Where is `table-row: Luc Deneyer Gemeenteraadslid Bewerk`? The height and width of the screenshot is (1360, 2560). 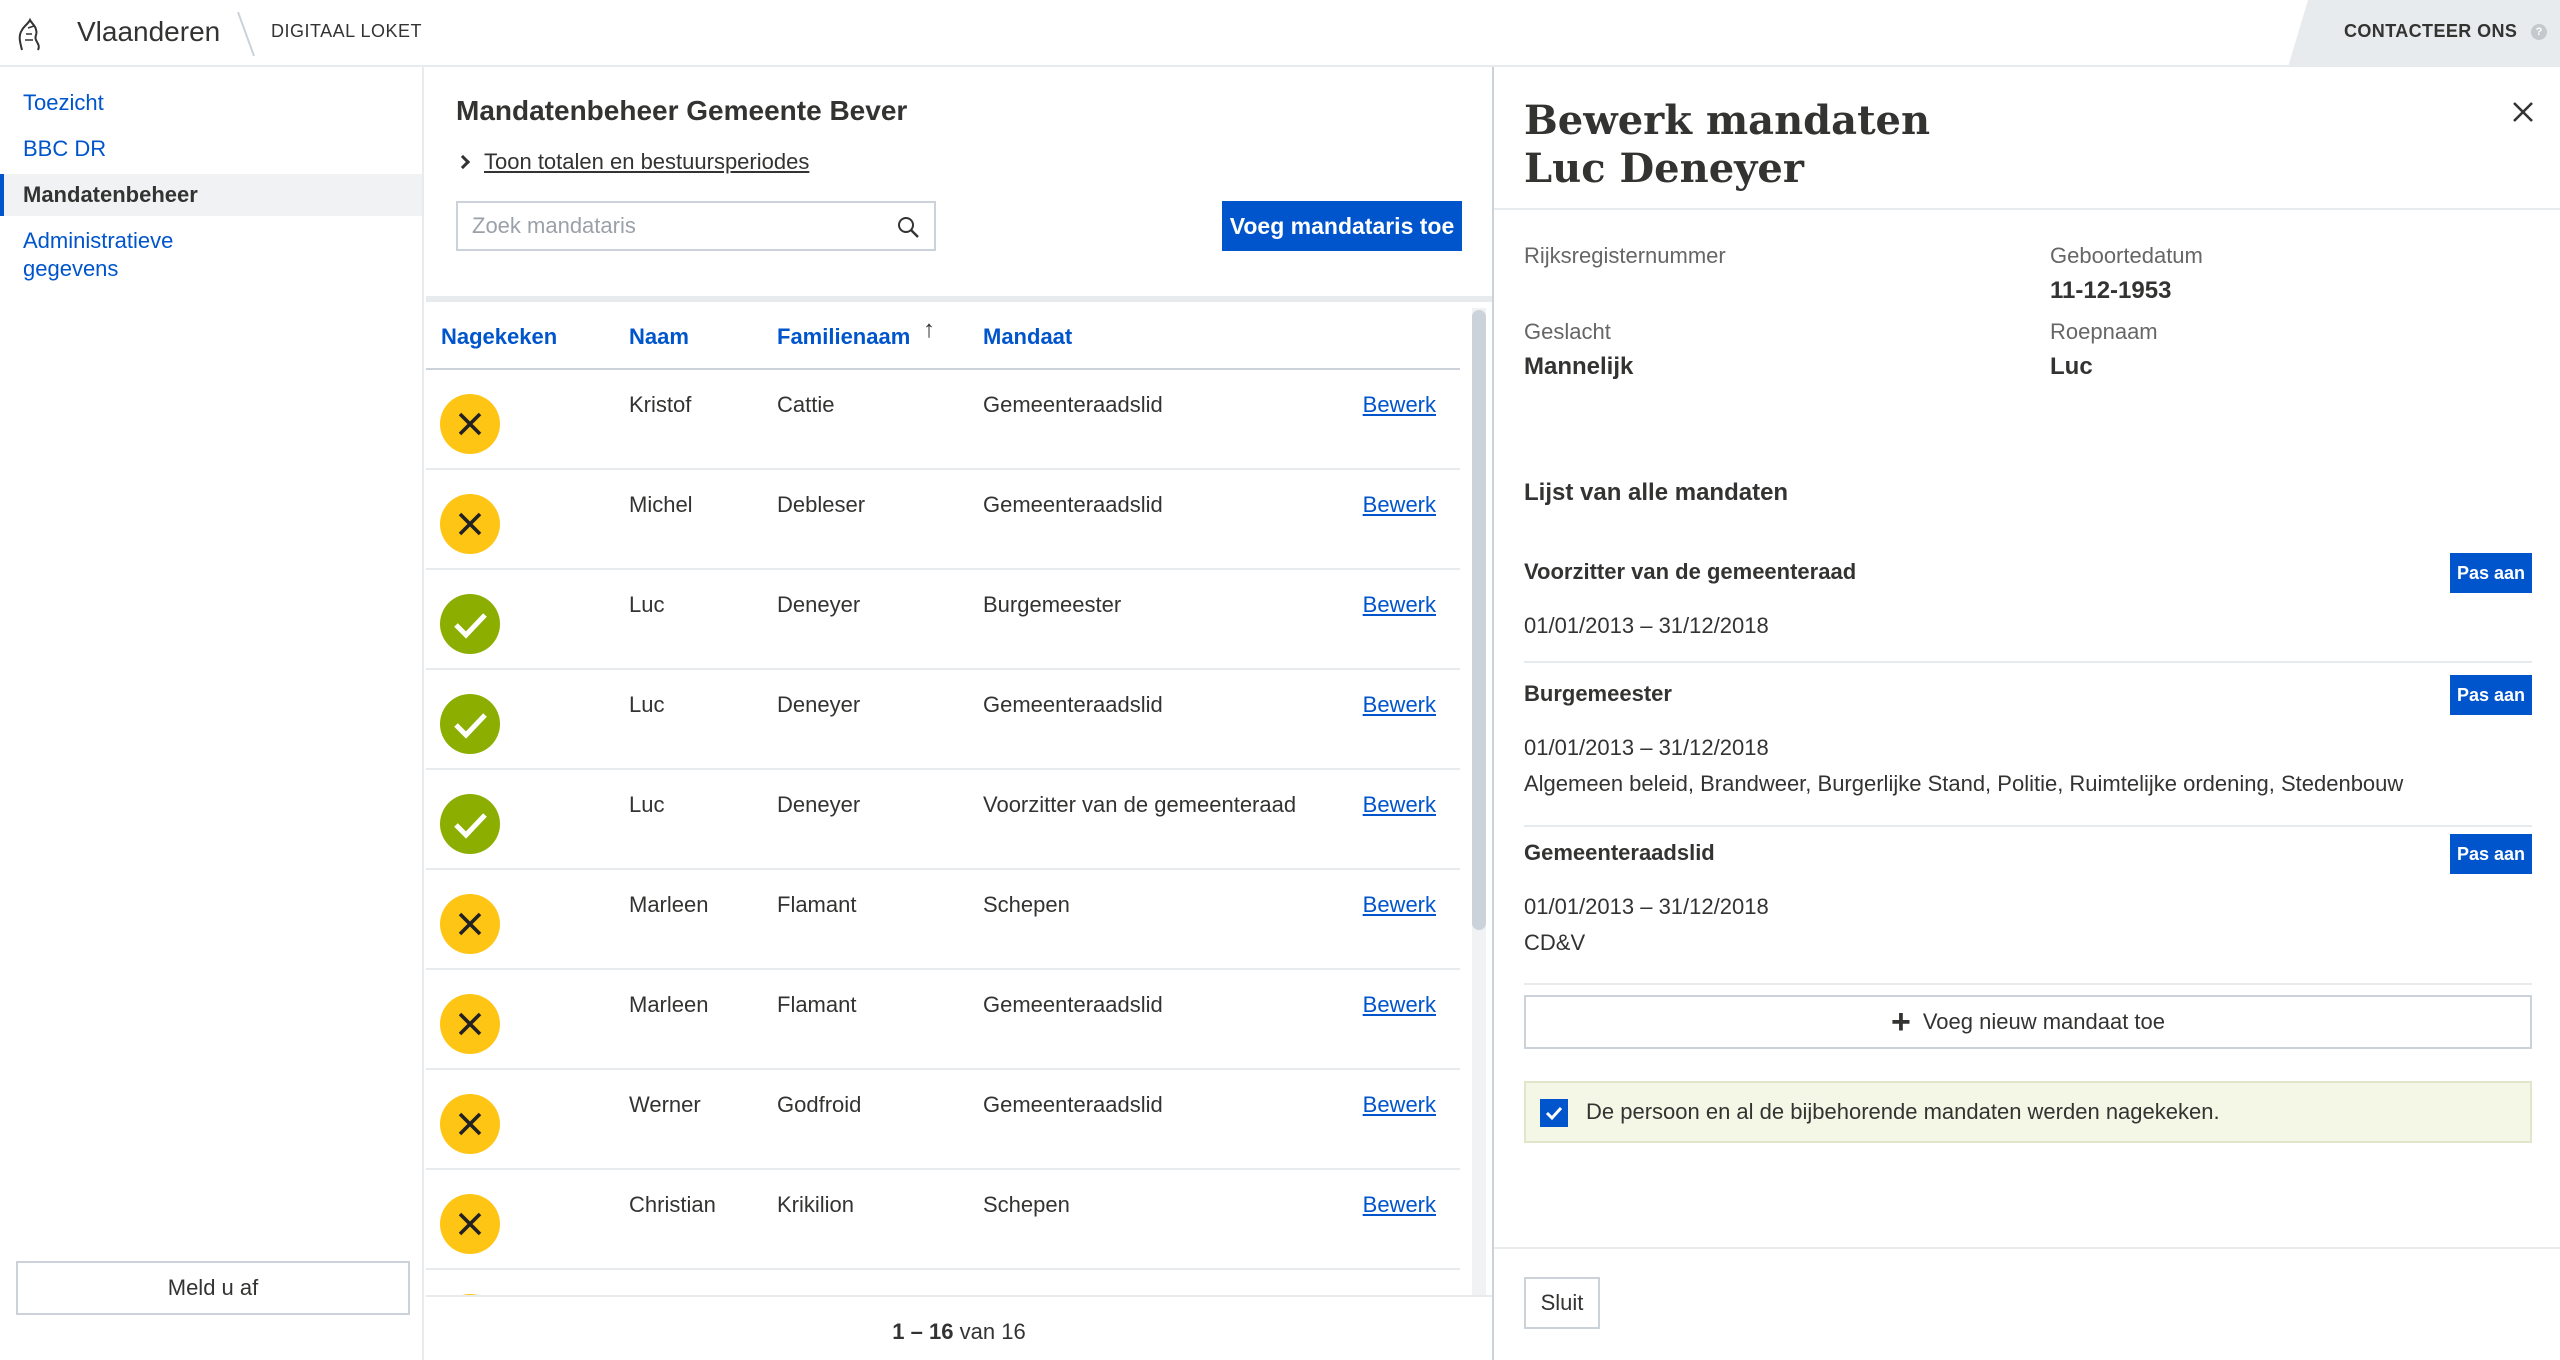
table-row: Luc Deneyer Gemeenteraadslid Bewerk is located at coordinates (943, 721).